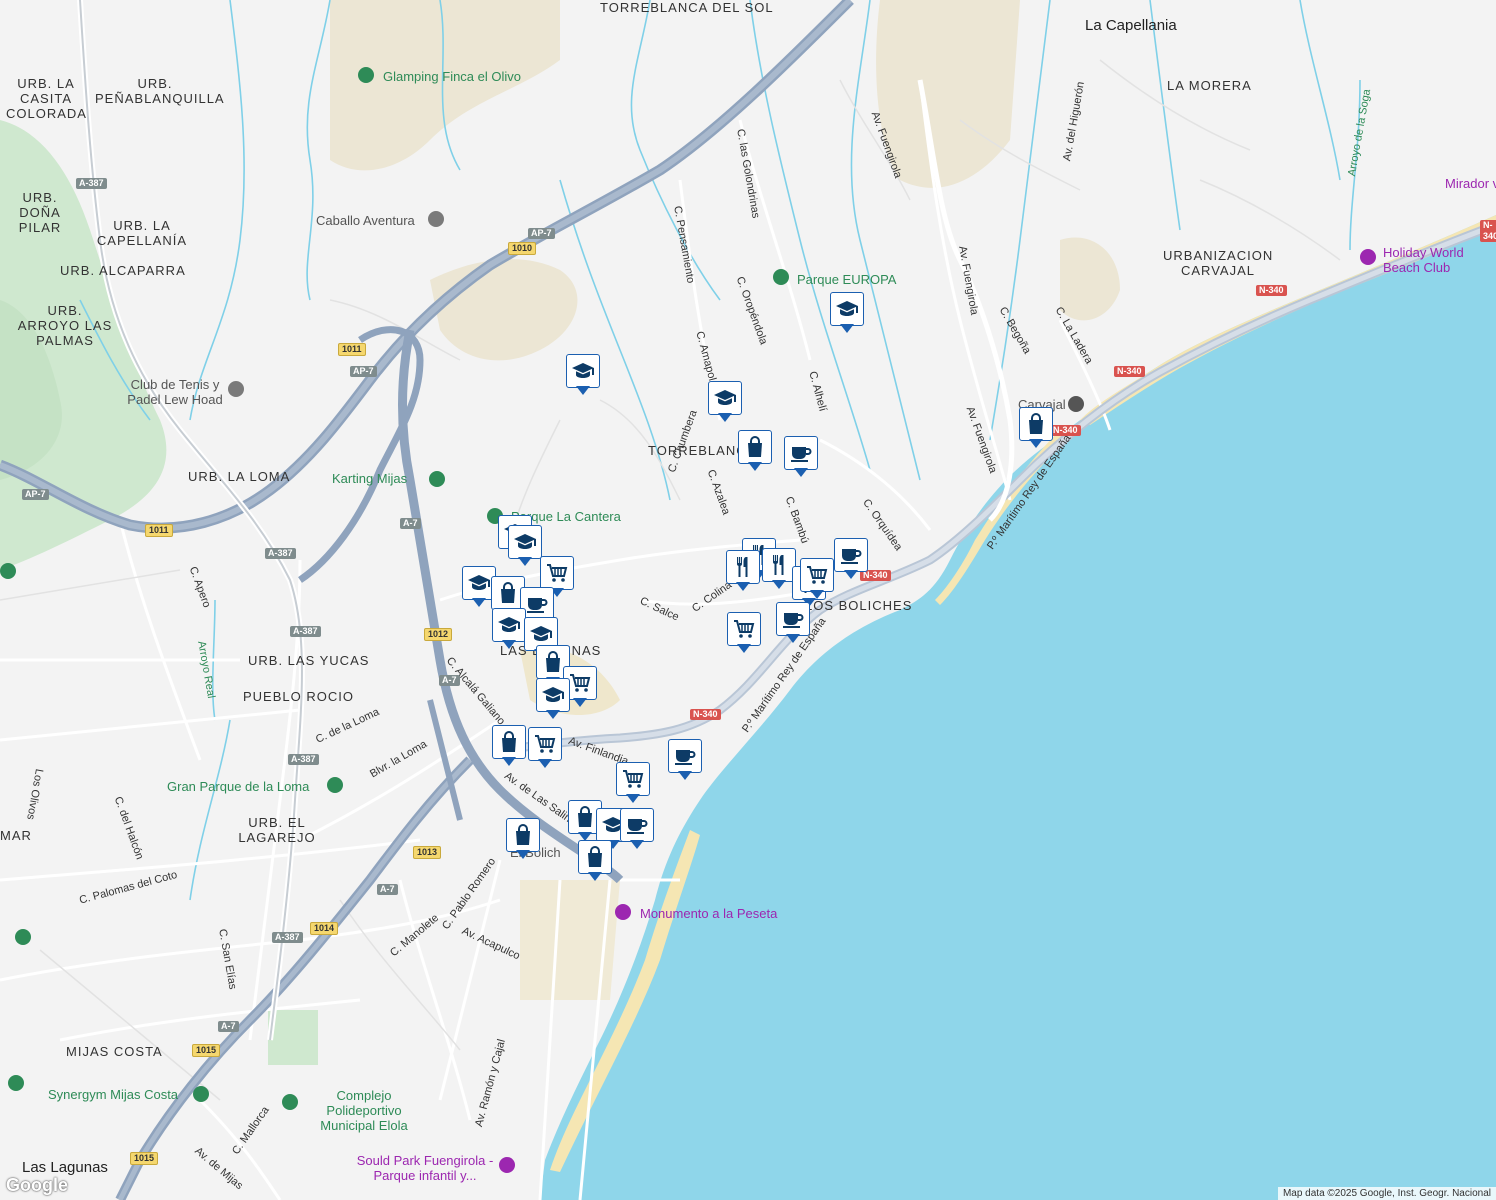  Describe the element at coordinates (206, 1050) in the screenshot. I see `shield-1015-upper: 1015` at that location.